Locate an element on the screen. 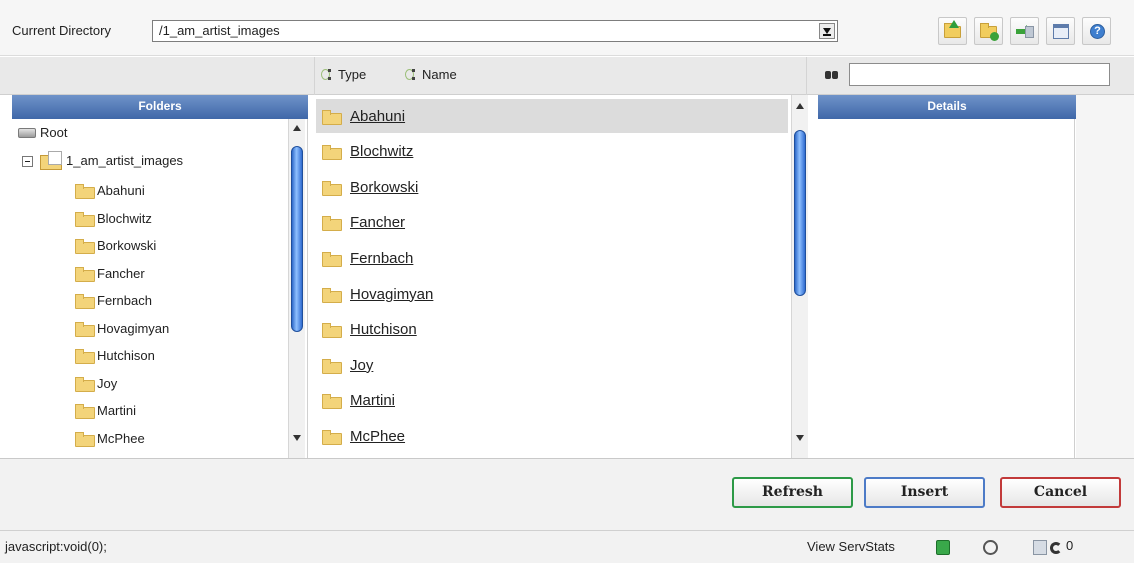 The height and width of the screenshot is (563, 1134). tree-item-label: Root is located at coordinates (54, 132).